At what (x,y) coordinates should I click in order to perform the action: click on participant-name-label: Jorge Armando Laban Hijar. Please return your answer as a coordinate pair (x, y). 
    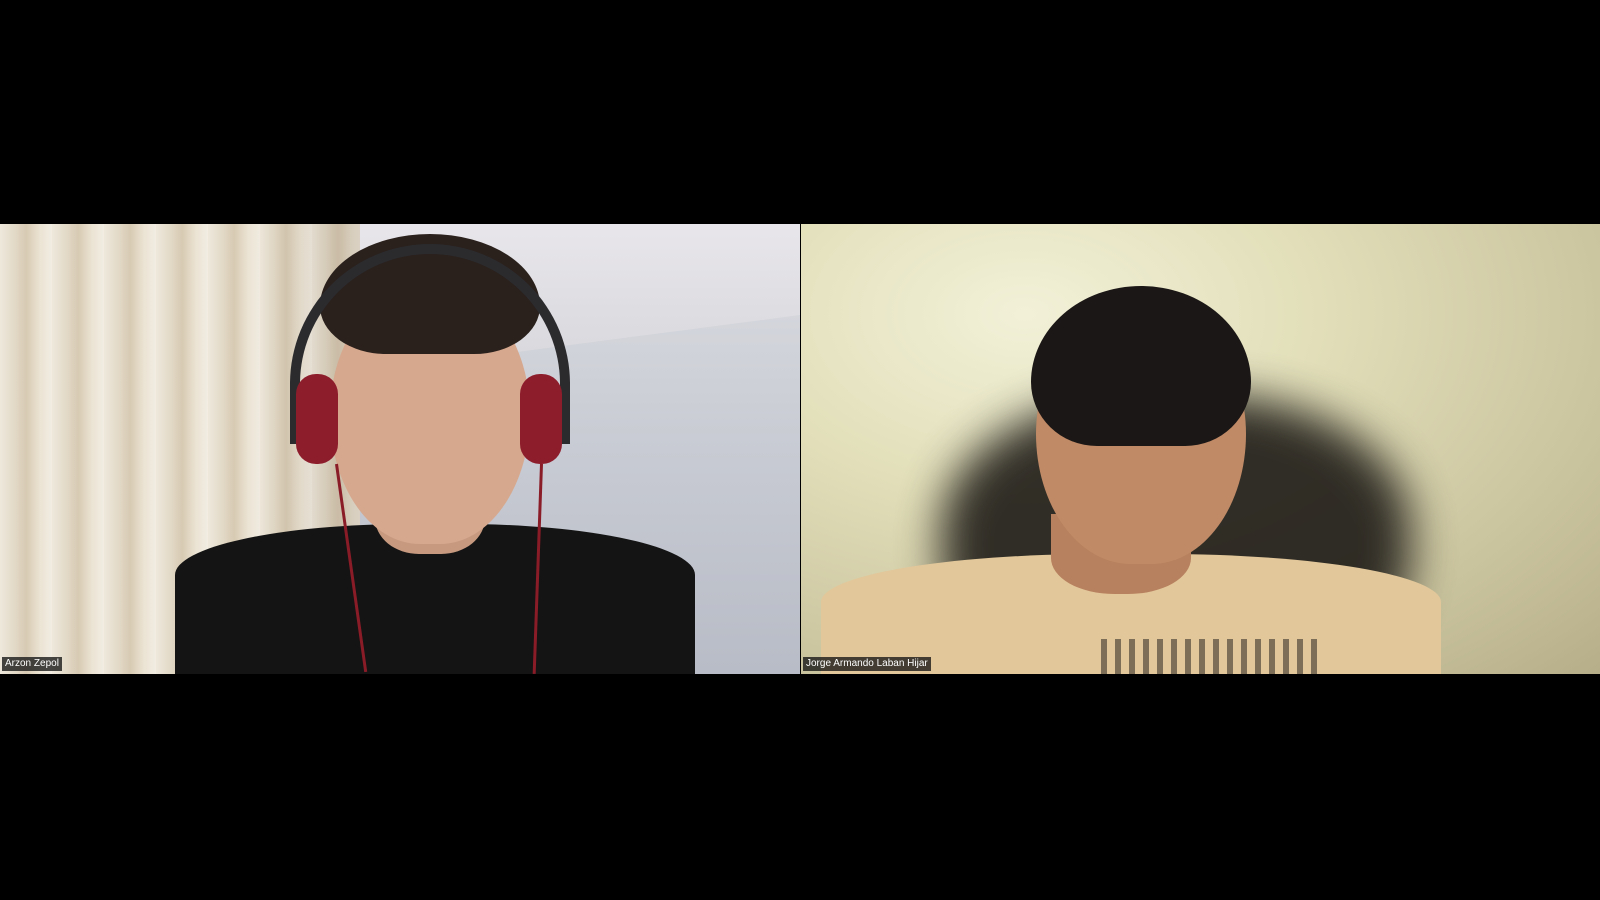
    Looking at the image, I should click on (867, 664).